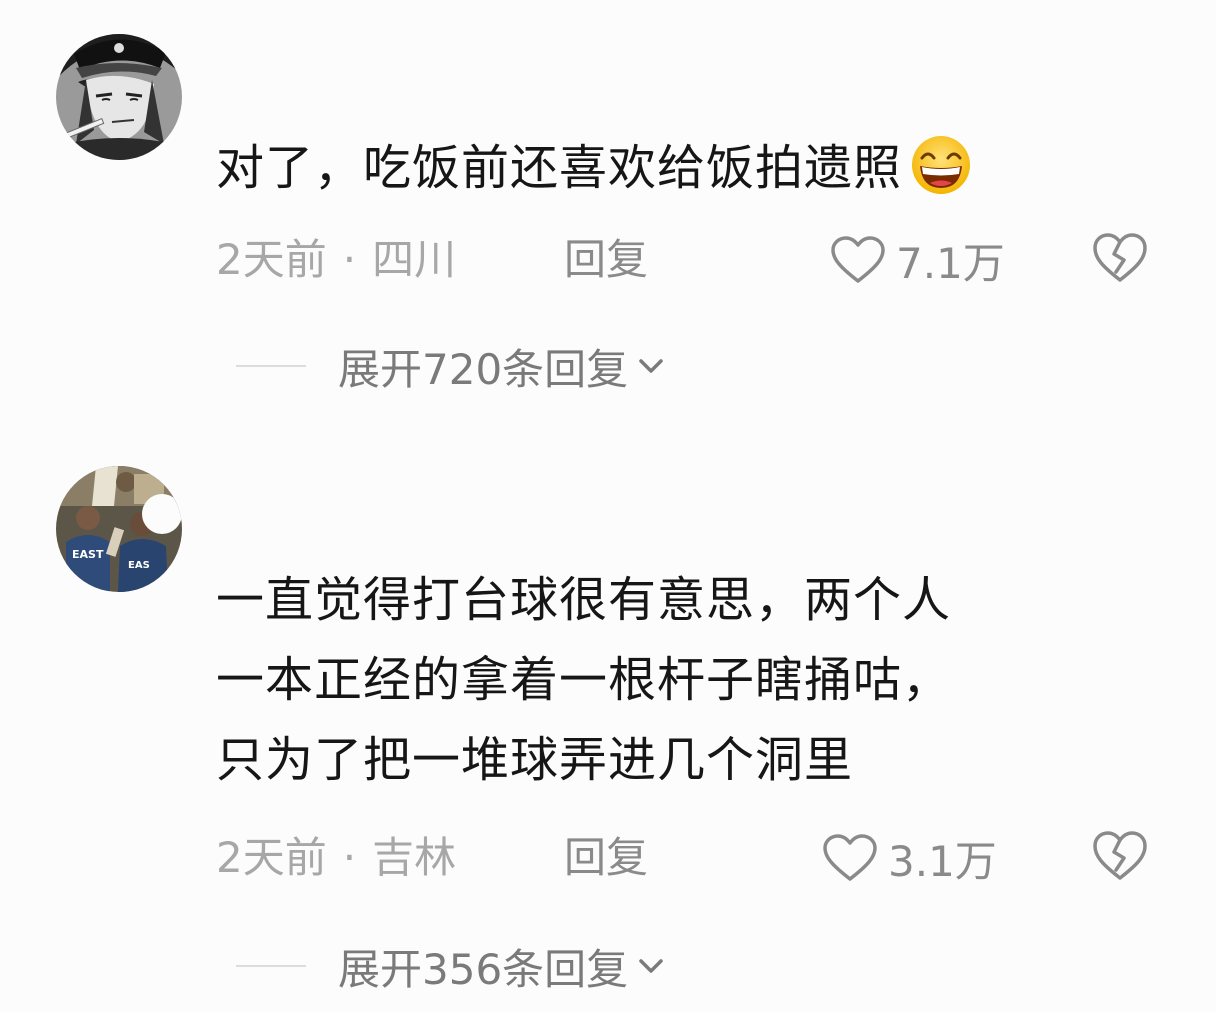 The image size is (1216, 1012). Describe the element at coordinates (483, 969) in the screenshot. I see `expand-replies-label: 展开356条回复` at that location.